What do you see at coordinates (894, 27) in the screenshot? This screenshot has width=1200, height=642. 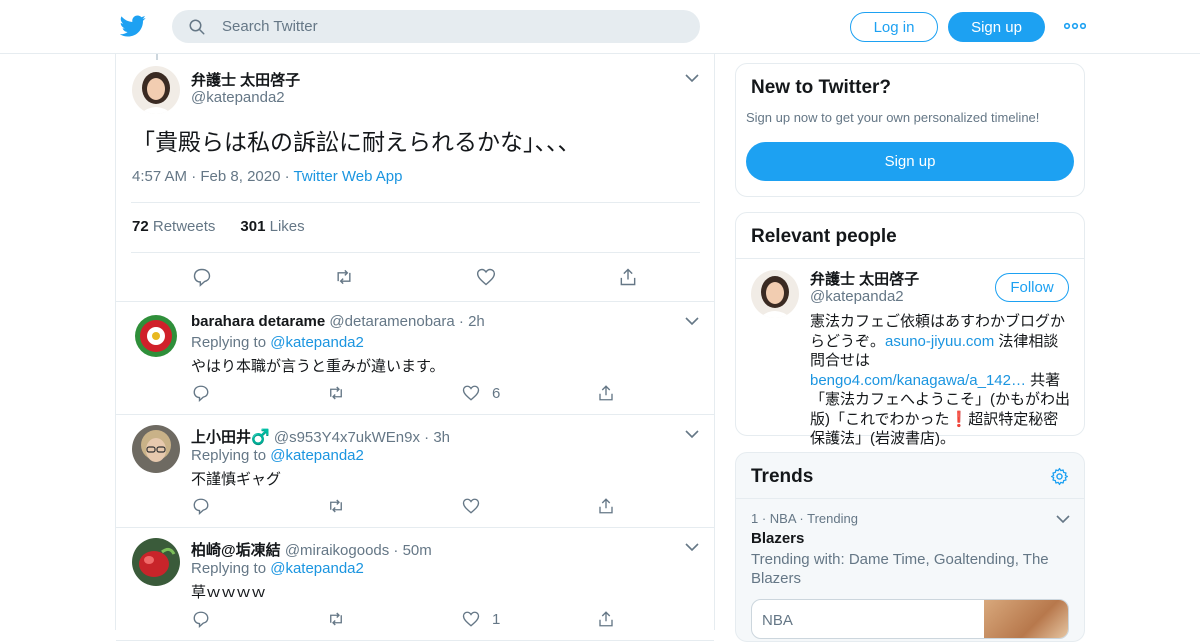 I see `login-button: Log in` at bounding box center [894, 27].